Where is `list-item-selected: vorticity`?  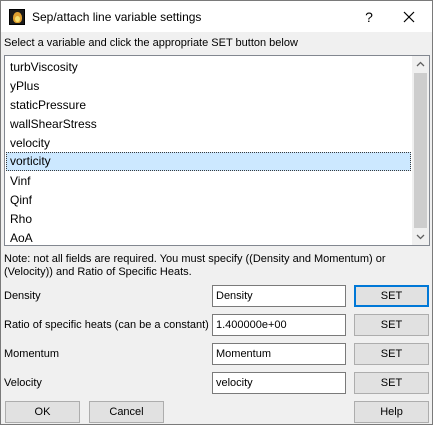
list-item-selected: vorticity is located at coordinates (208, 161).